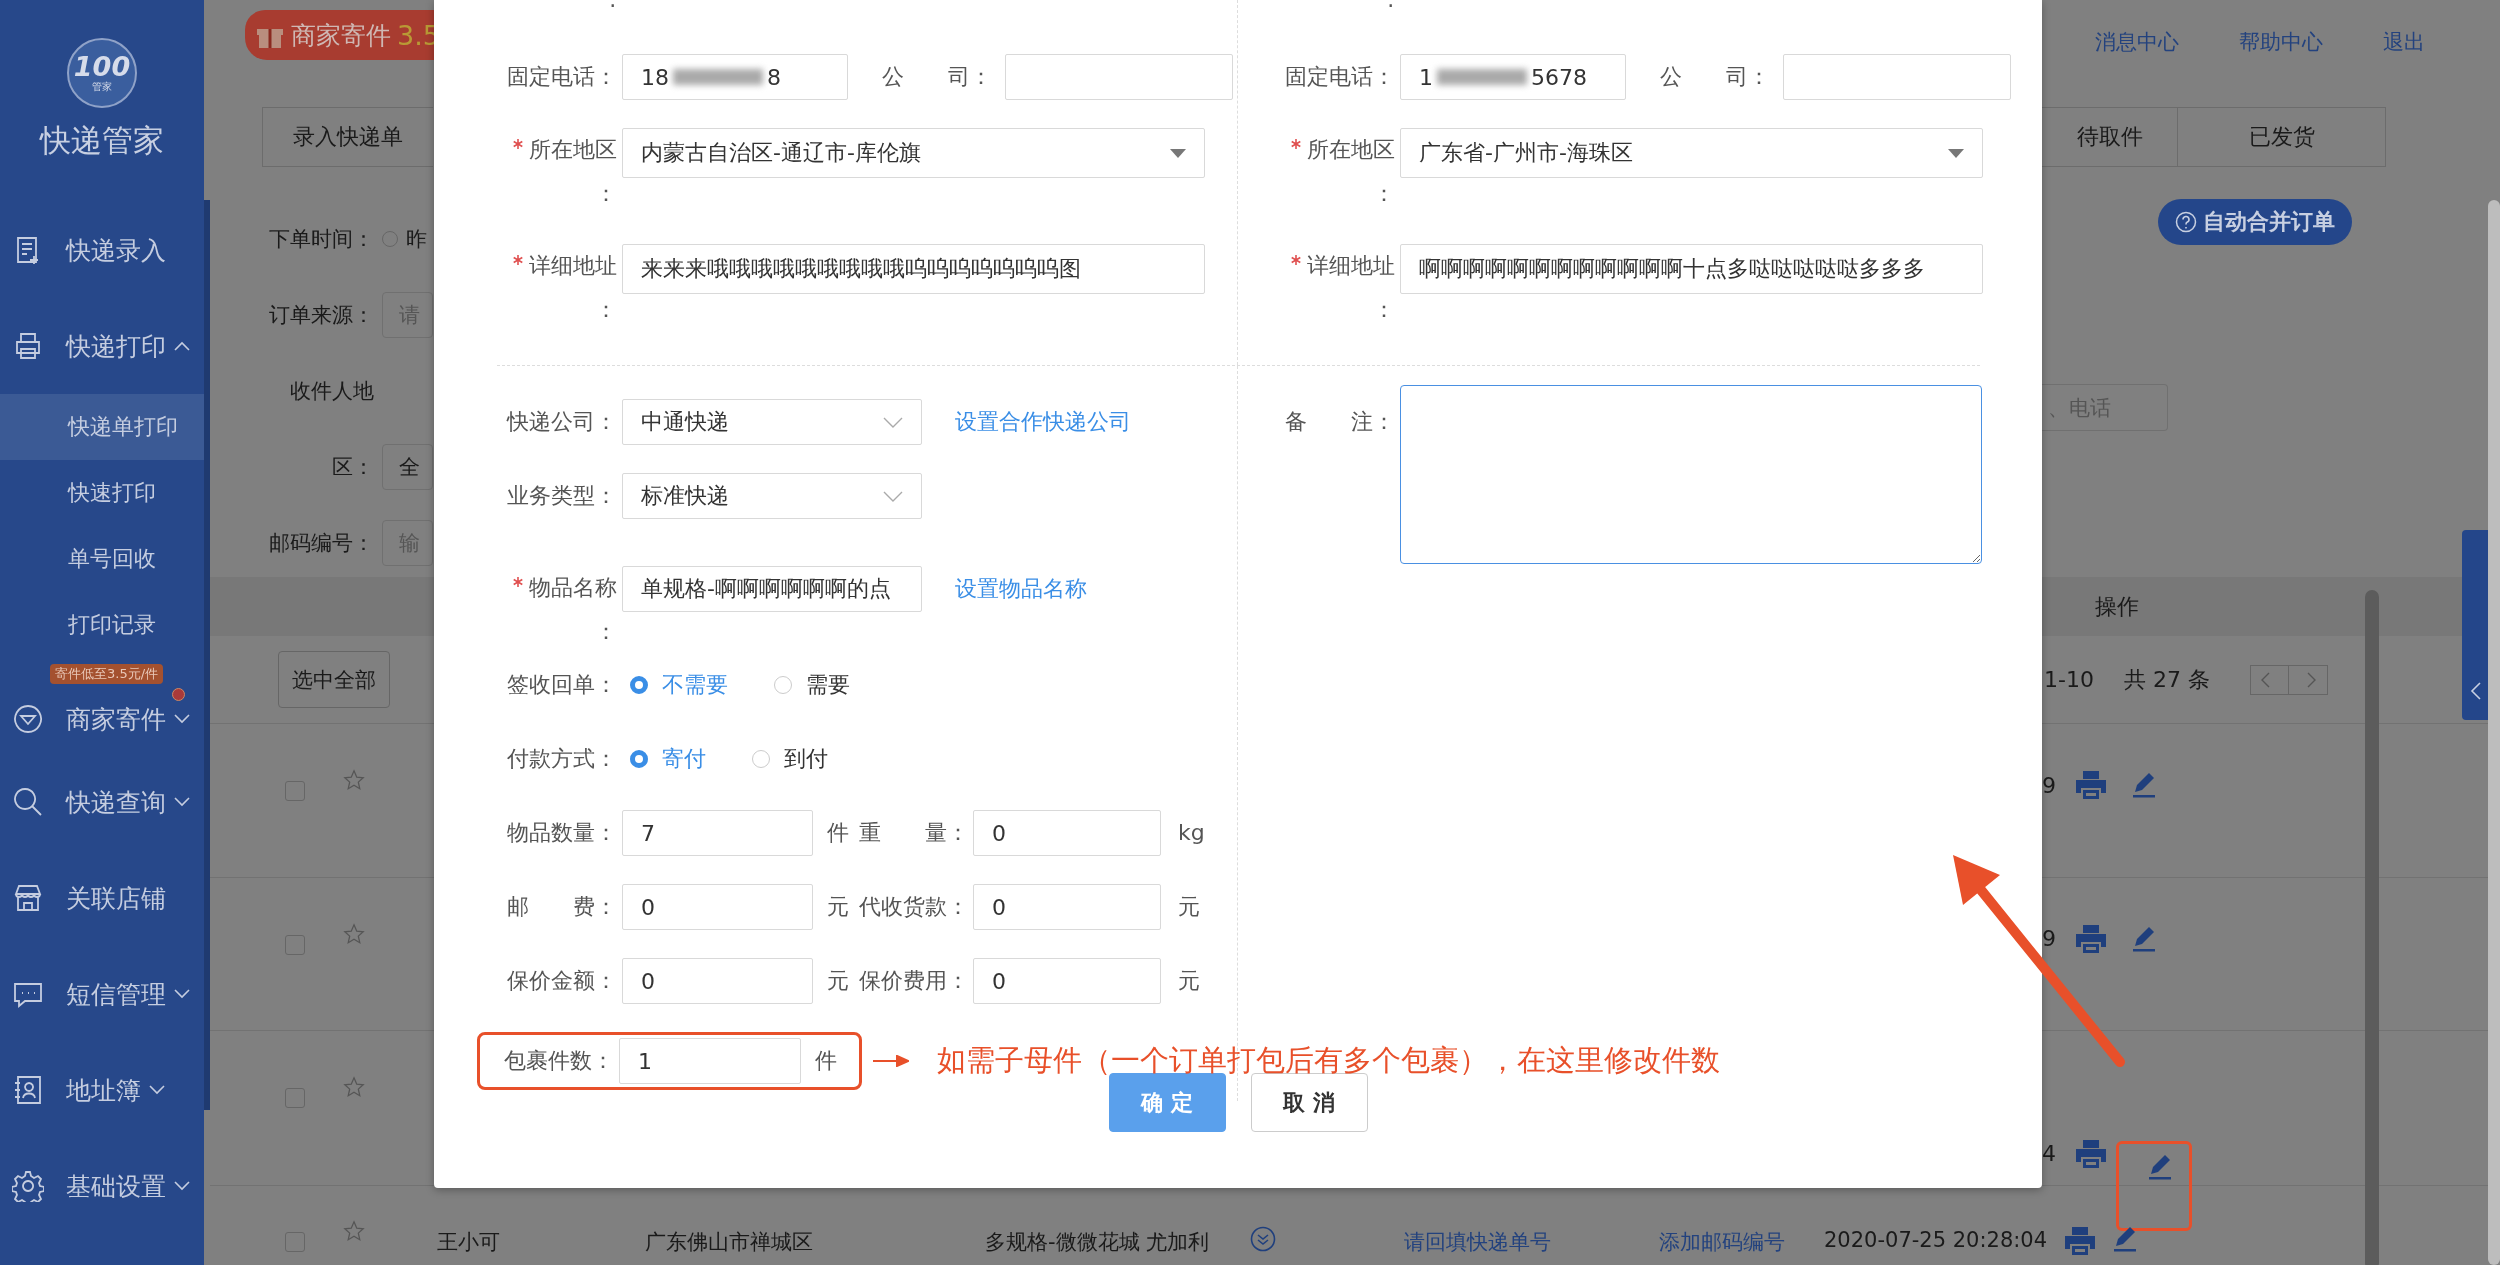  Describe the element at coordinates (2049, 1154) in the screenshot. I see `table-cell-text: 4` at that location.